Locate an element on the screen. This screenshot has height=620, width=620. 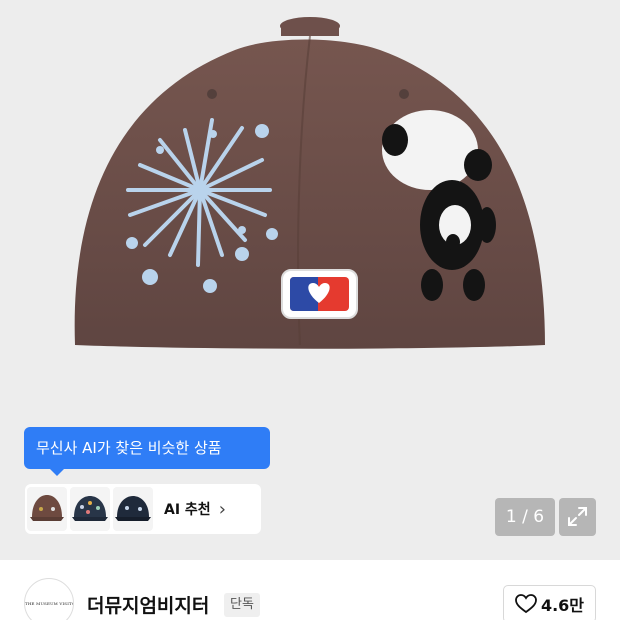
like-count: 4.6만 is located at coordinates (562, 605).